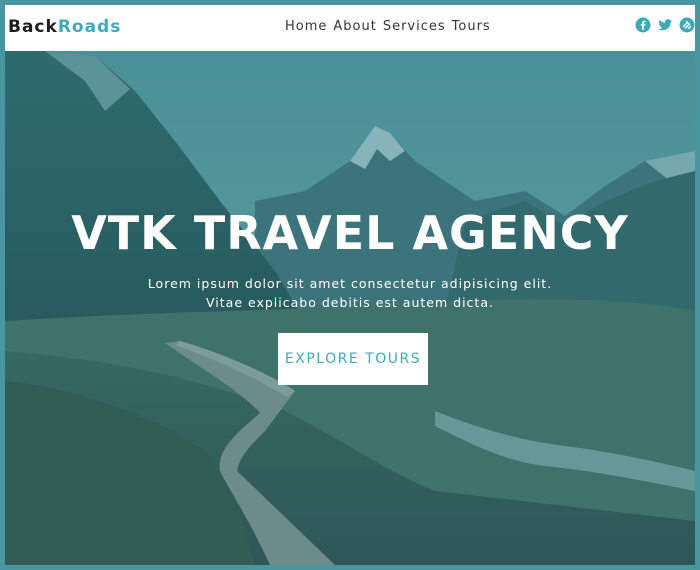  Describe the element at coordinates (354, 26) in the screenshot. I see `nav-link-about: About` at that location.